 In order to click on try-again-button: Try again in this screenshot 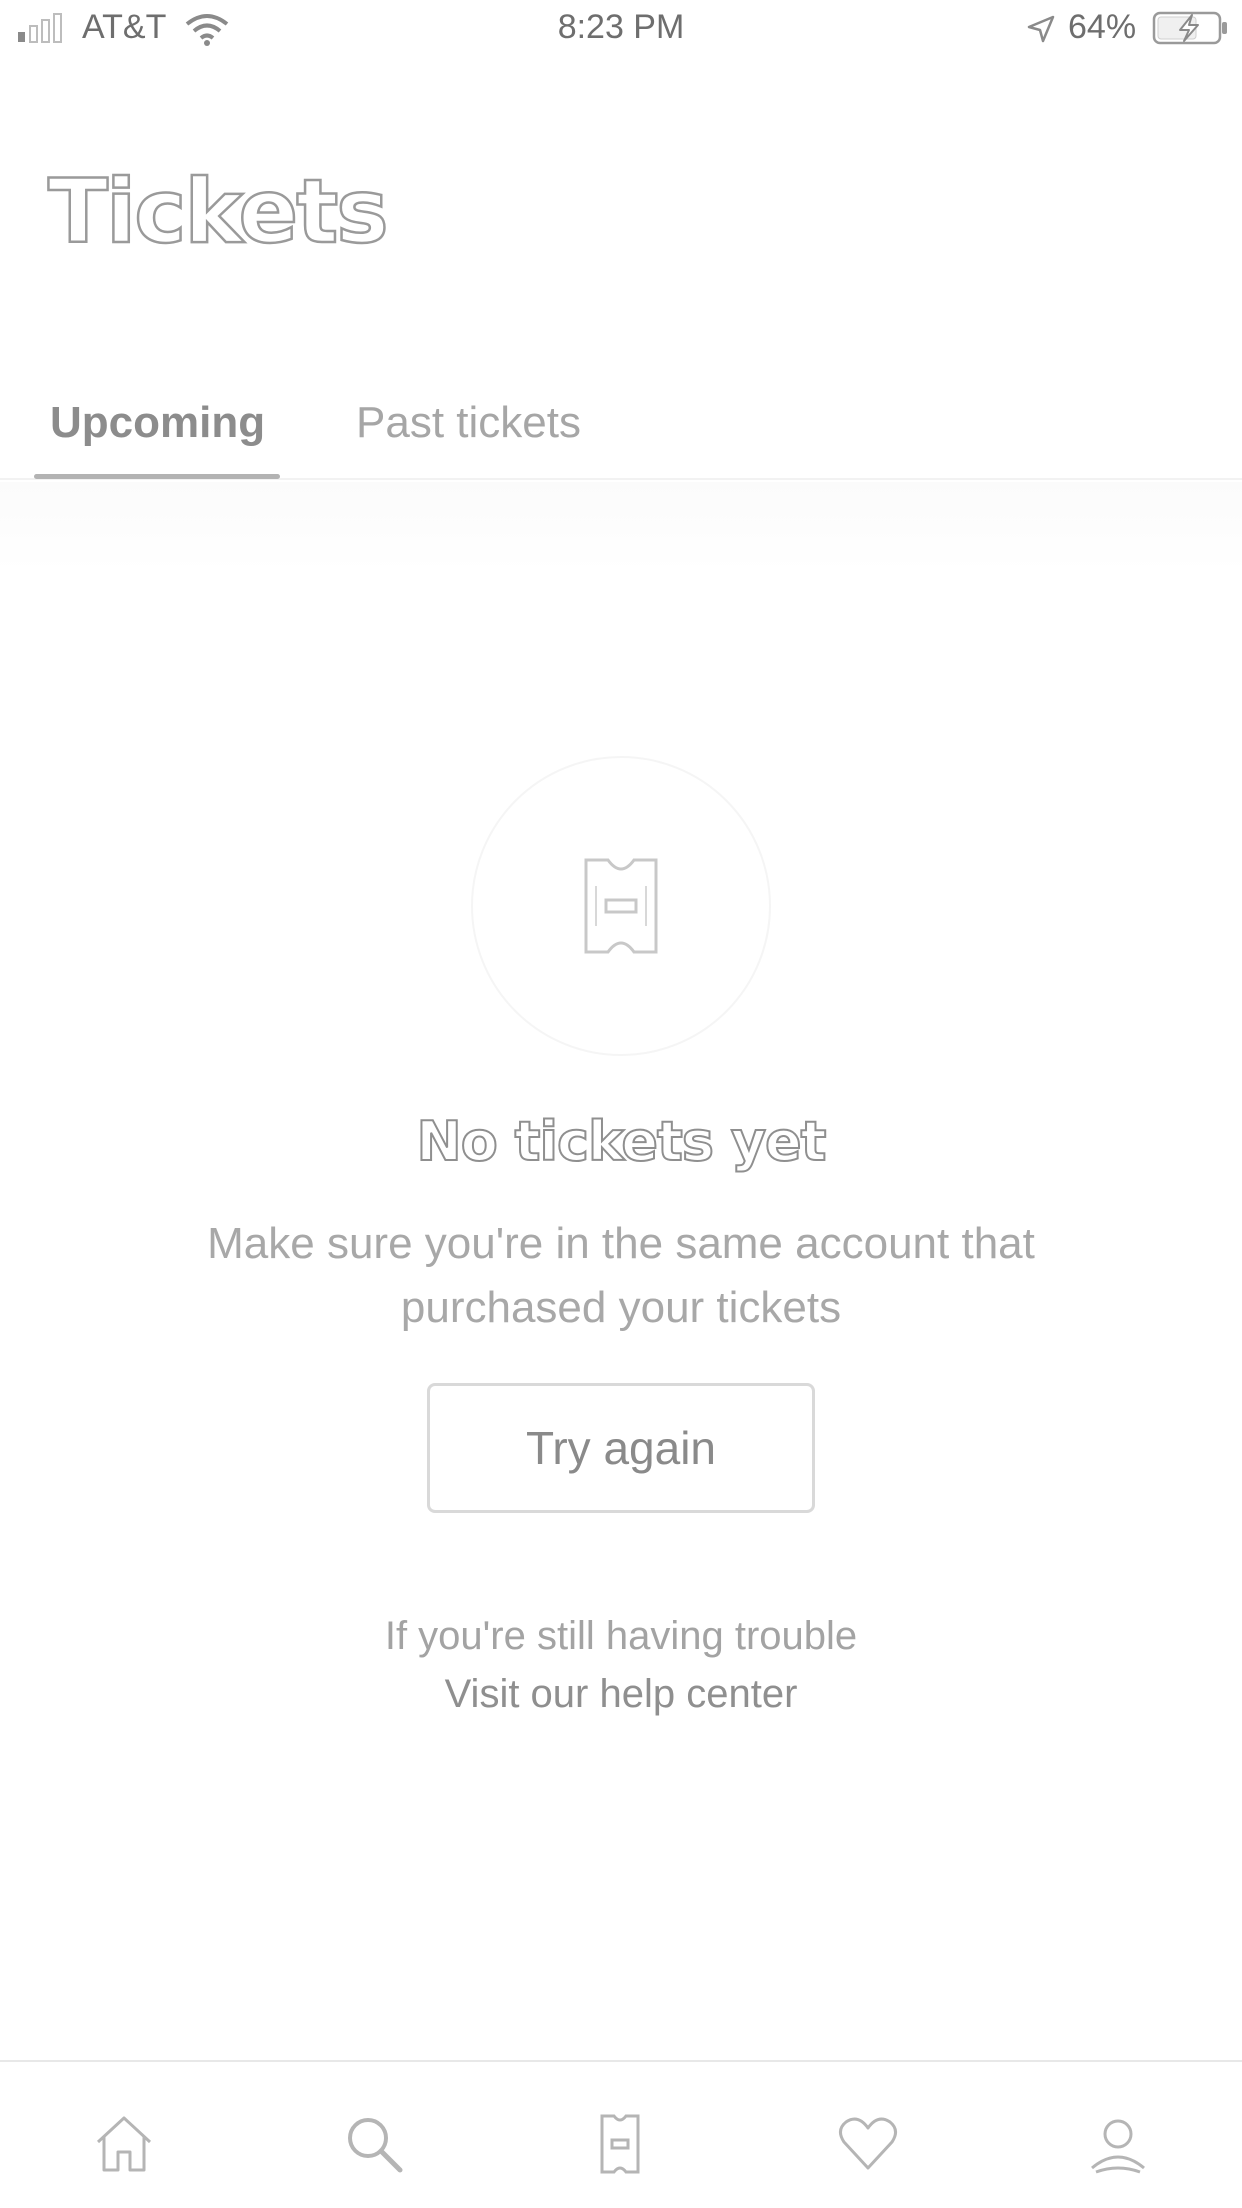, I will do `click(621, 1448)`.